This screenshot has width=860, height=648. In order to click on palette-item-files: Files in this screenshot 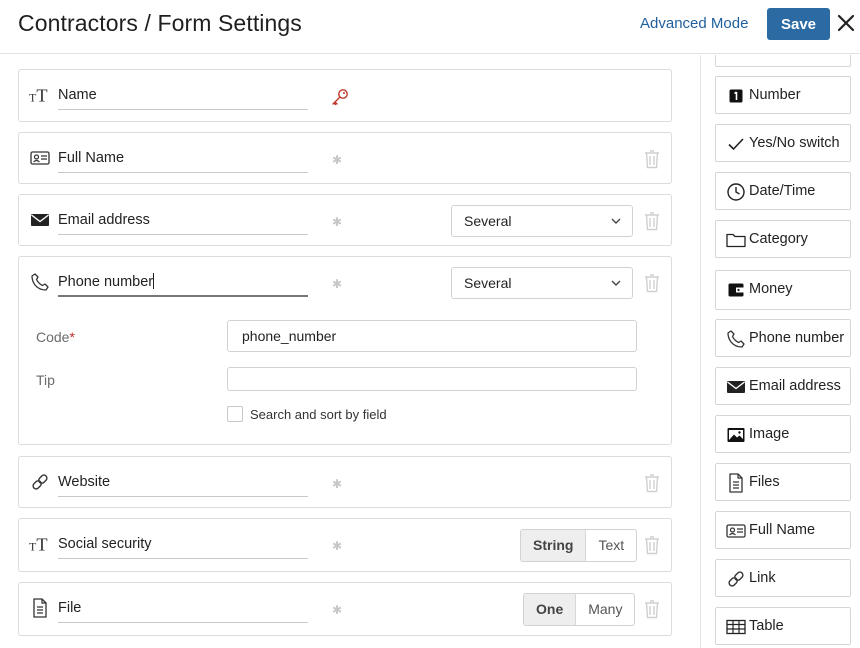, I will do `click(783, 482)`.